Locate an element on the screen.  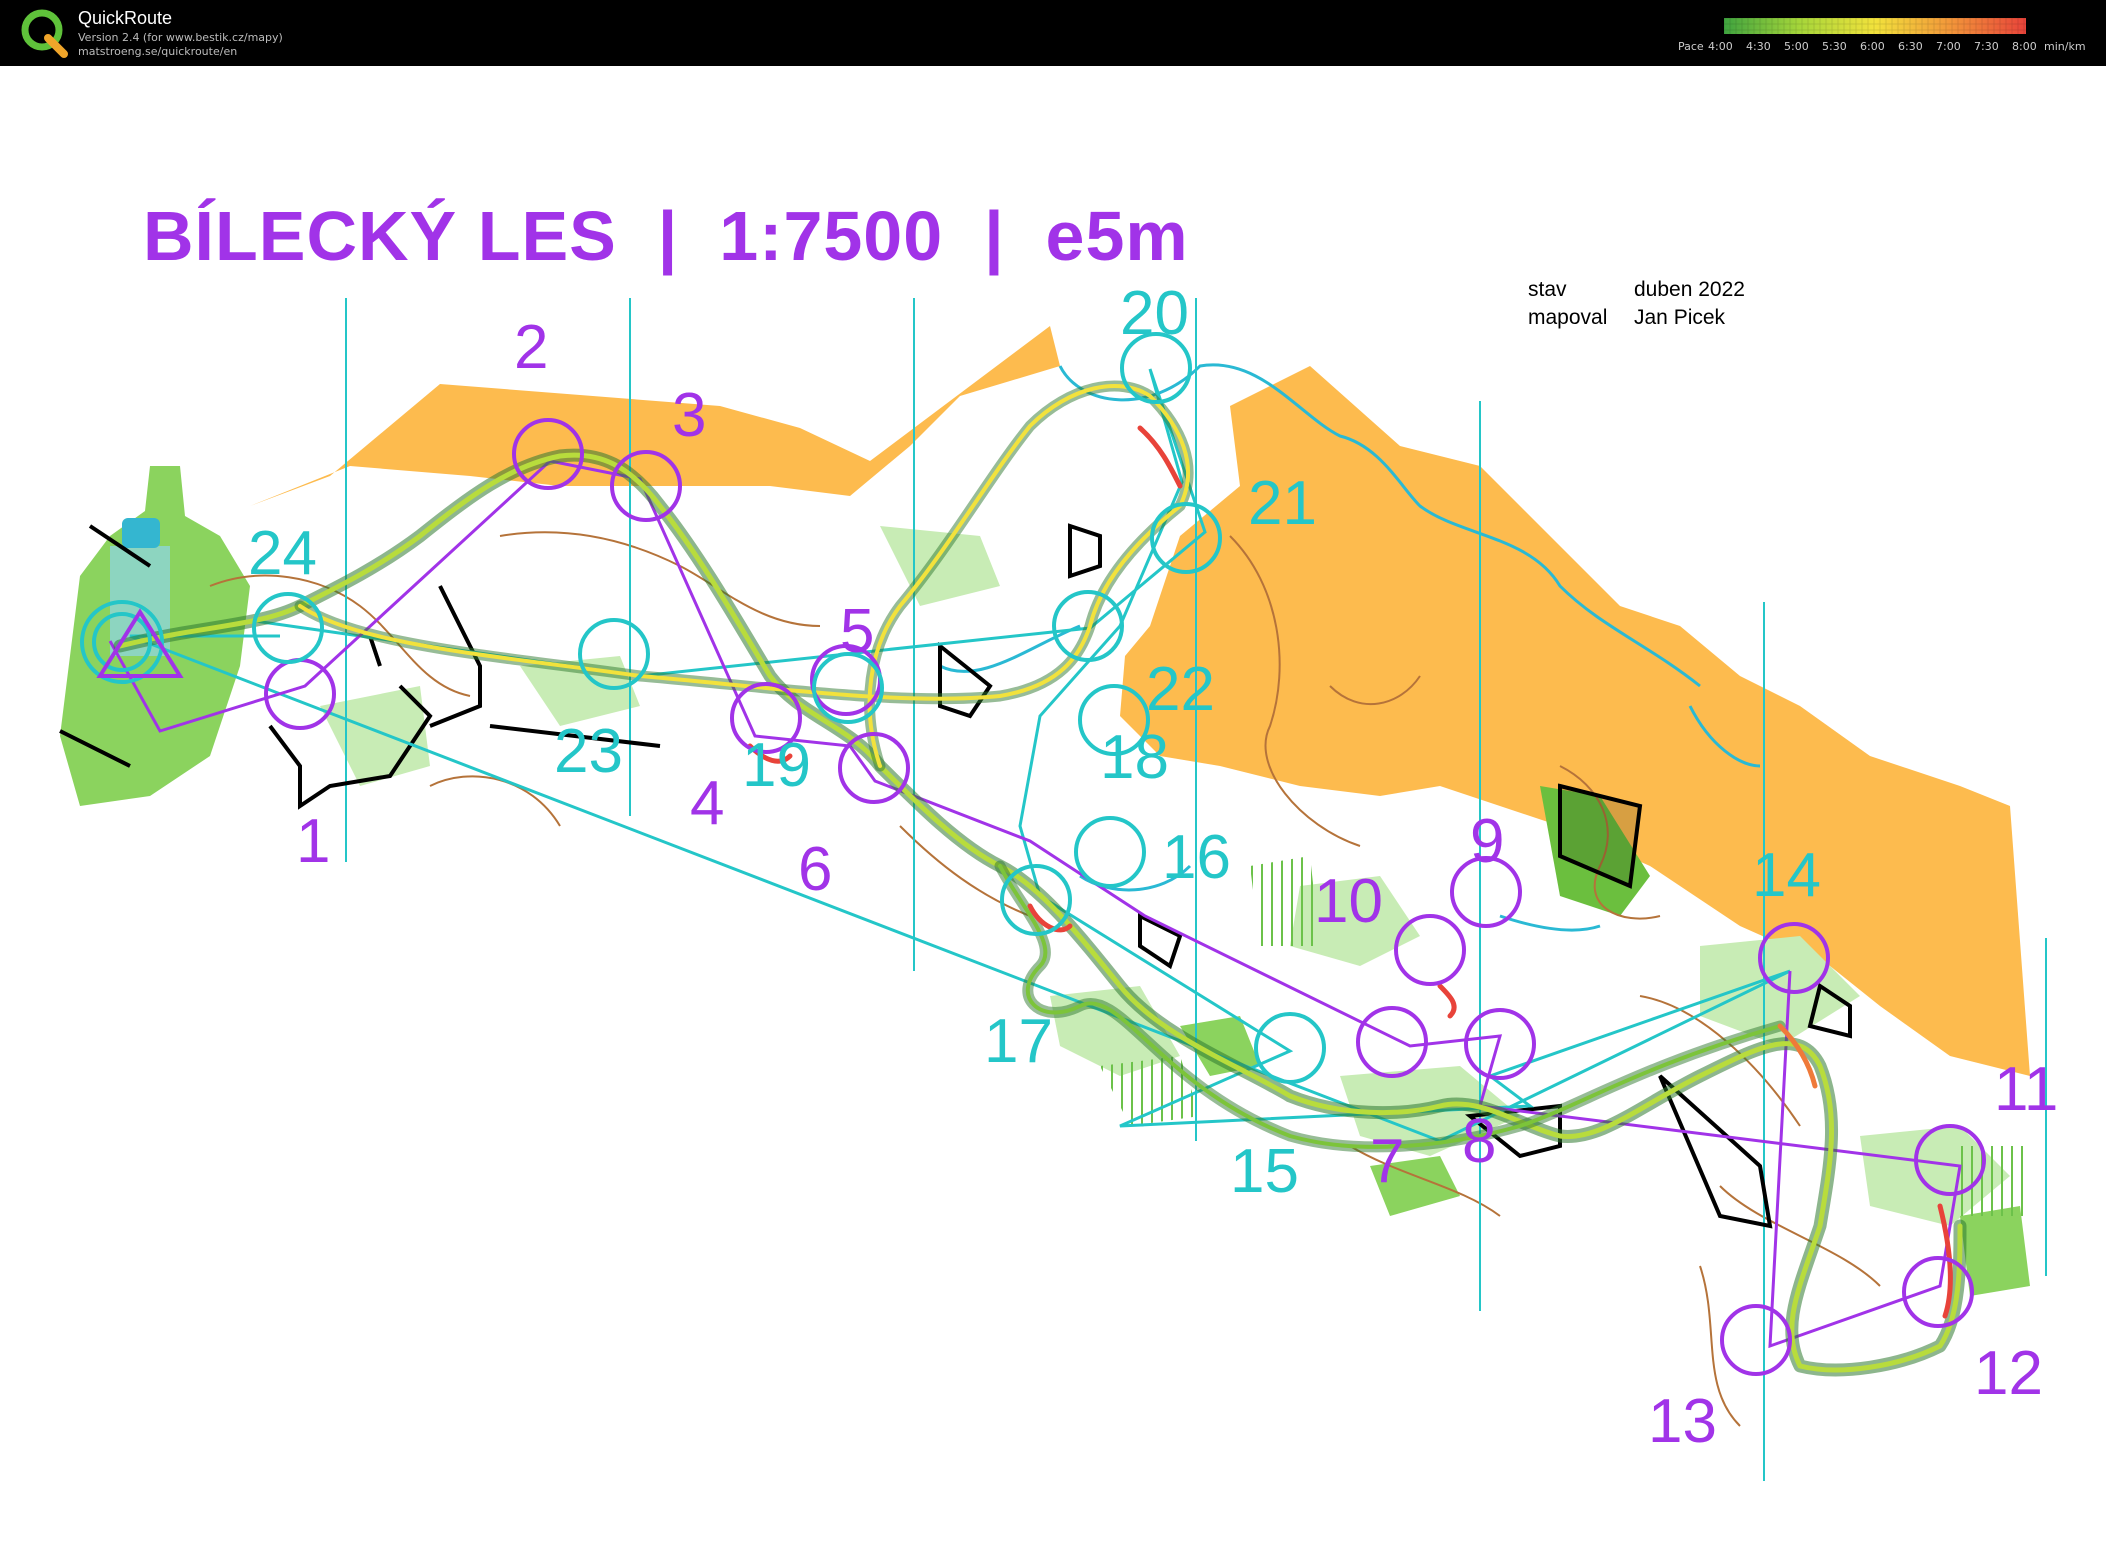
control-number-21: 21 is located at coordinates (1282, 503).